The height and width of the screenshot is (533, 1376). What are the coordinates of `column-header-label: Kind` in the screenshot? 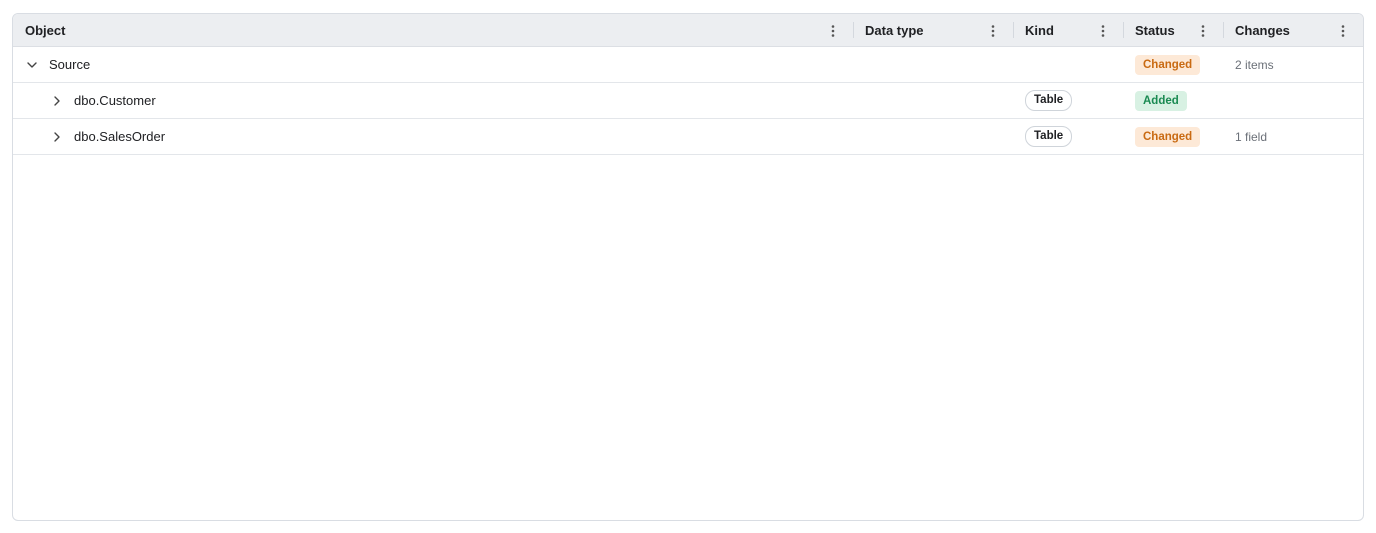 It's located at (1039, 30).